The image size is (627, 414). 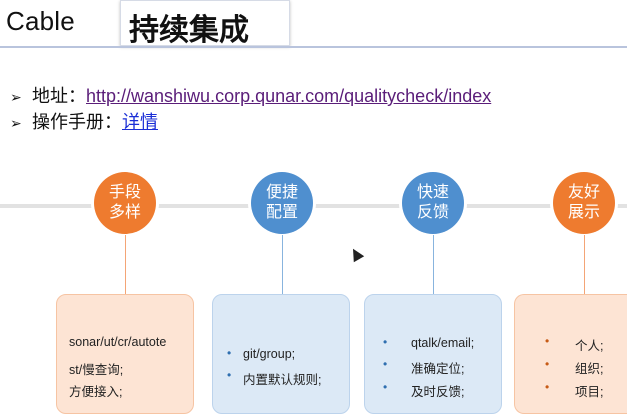 I want to click on card-item: 准确定位;, so click(x=438, y=369).